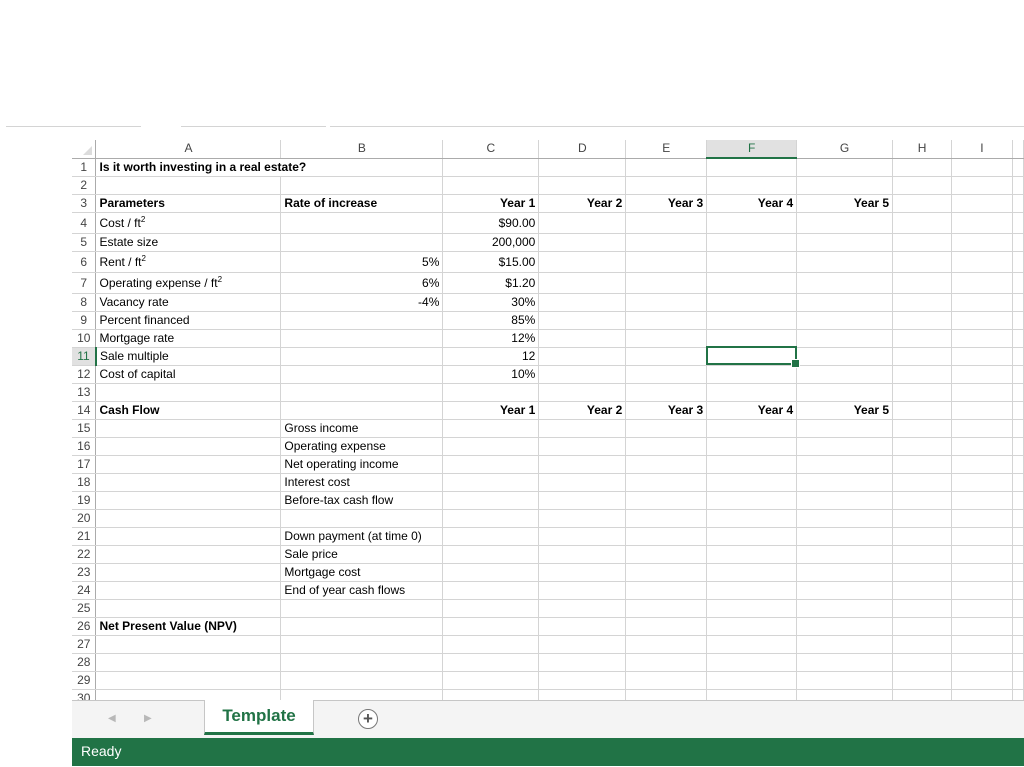 The width and height of the screenshot is (1024, 767). Describe the element at coordinates (752, 680) in the screenshot. I see `cell-f29` at that location.